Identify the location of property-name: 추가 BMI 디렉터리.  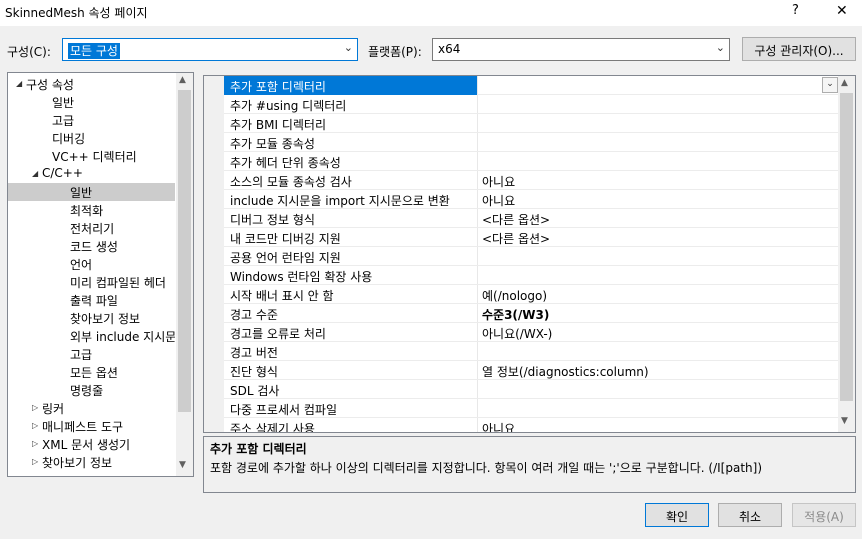
(278, 125).